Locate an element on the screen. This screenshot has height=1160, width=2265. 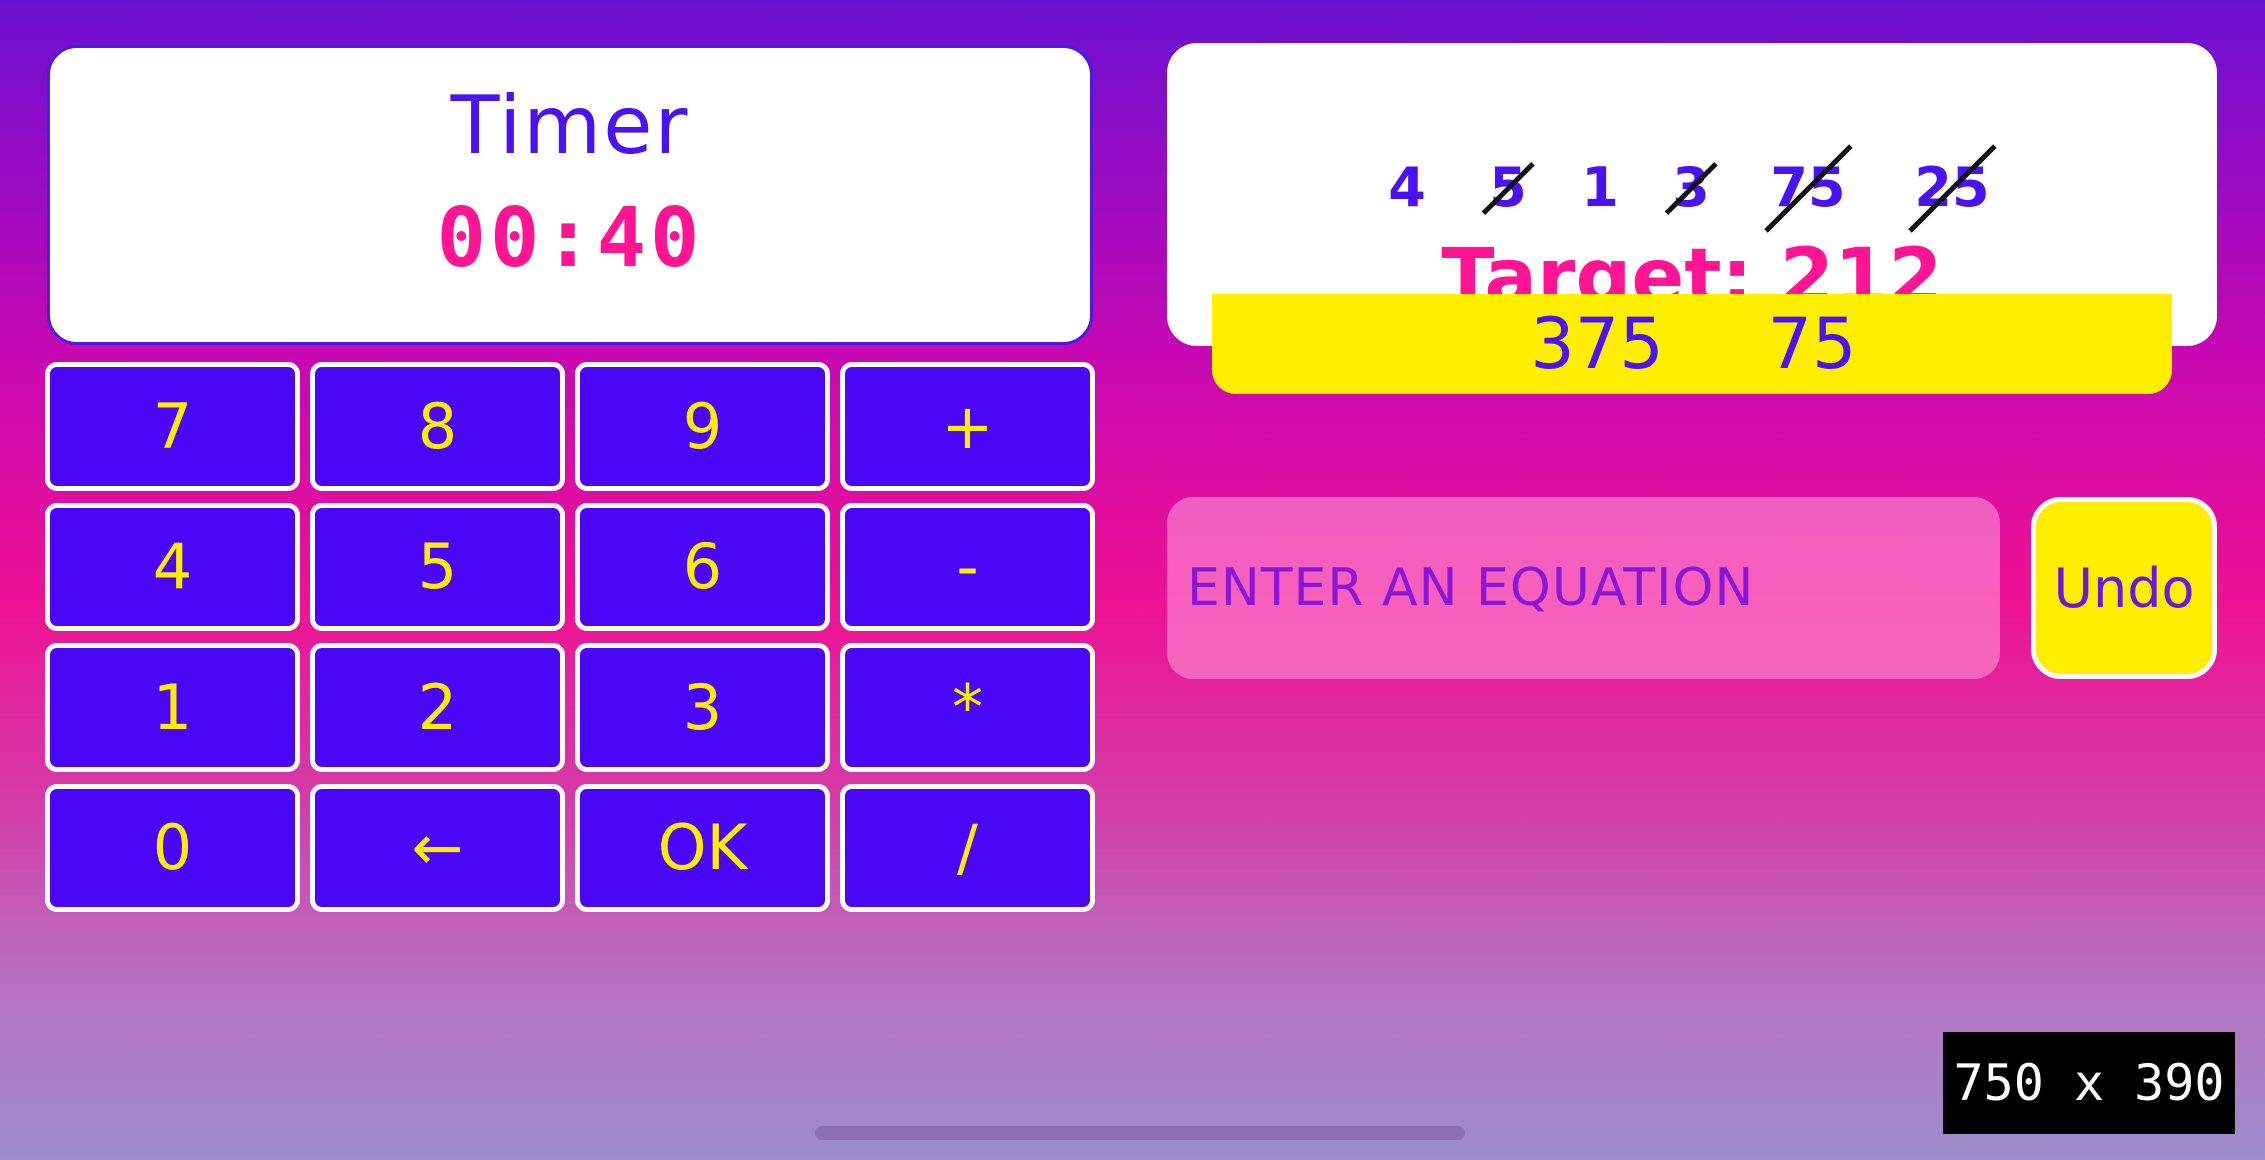
number-value: 4 is located at coordinates (1407, 187).